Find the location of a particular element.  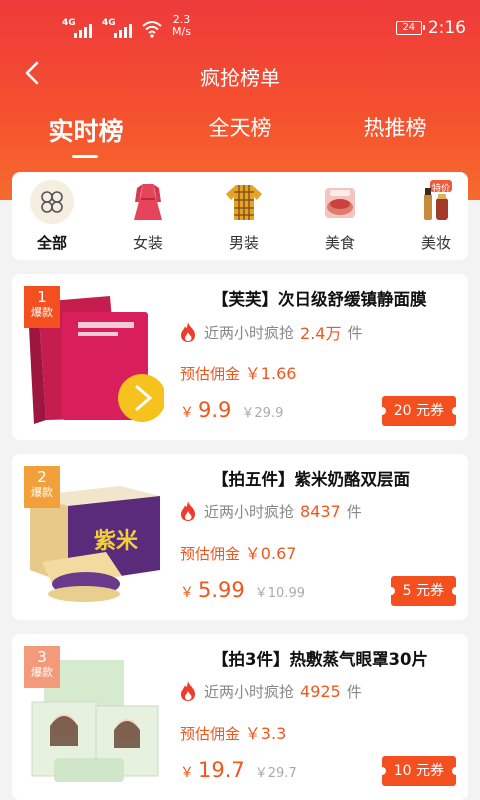

shirt-icon is located at coordinates (244, 202).